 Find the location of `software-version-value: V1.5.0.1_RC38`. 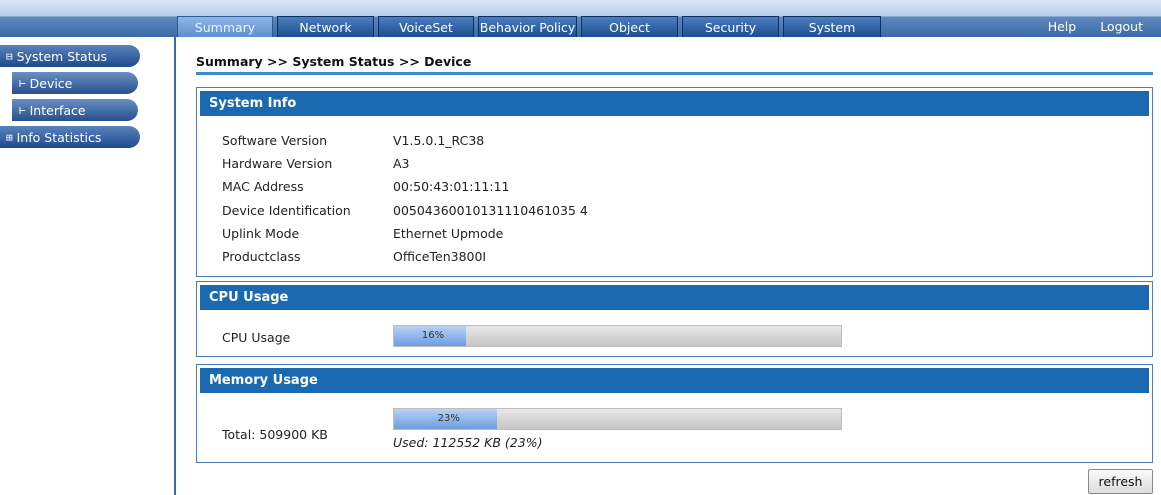

software-version-value: V1.5.0.1_RC38 is located at coordinates (439, 140).